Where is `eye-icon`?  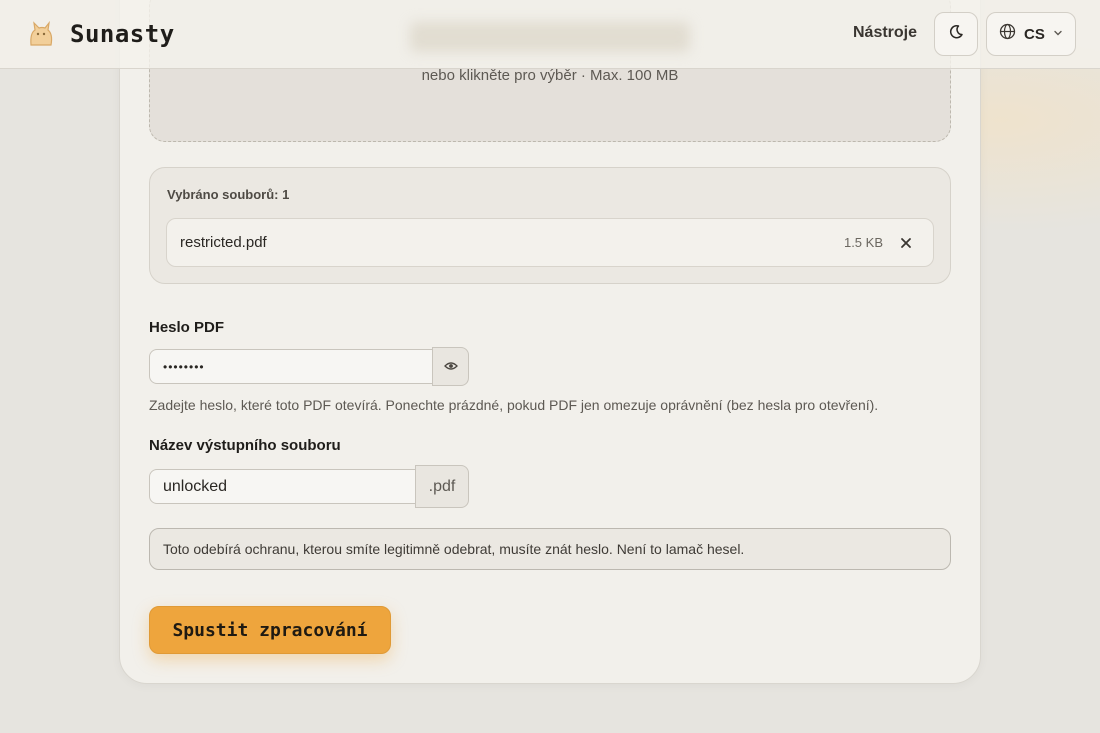
eye-icon is located at coordinates (450, 367).